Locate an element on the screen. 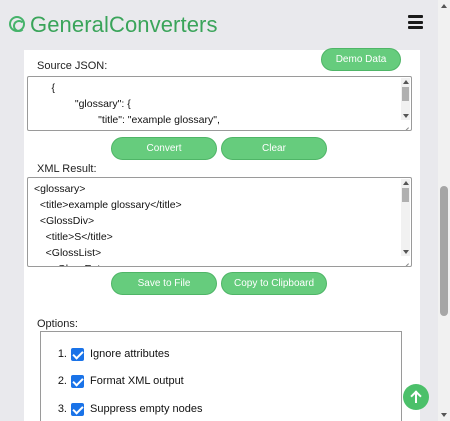 Image resolution: width=450 pixels, height=421 pixels. result-scrollbar is located at coordinates (405, 217).